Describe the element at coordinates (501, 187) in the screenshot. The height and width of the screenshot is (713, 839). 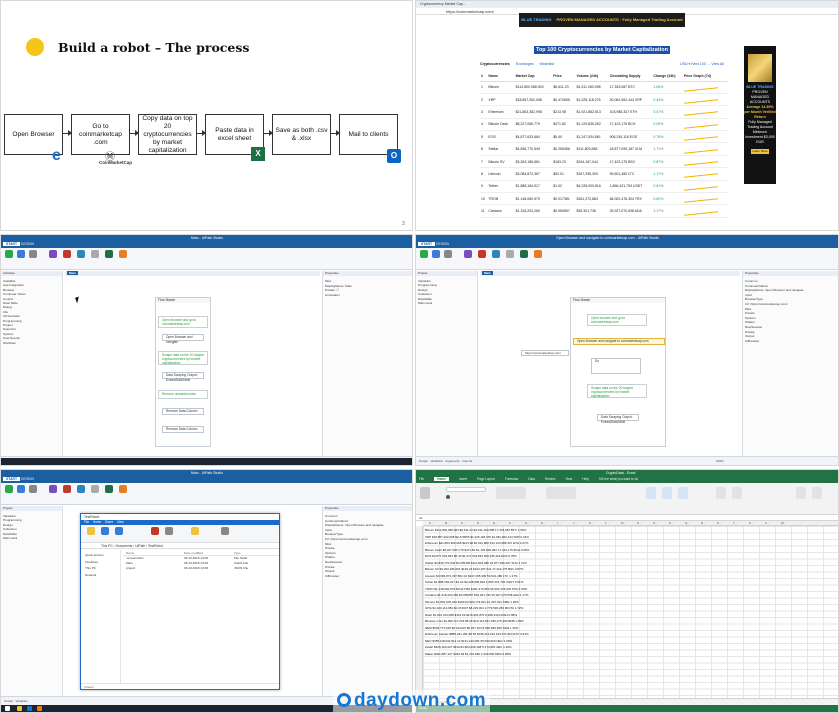
I see `cell-name: Tether` at that location.